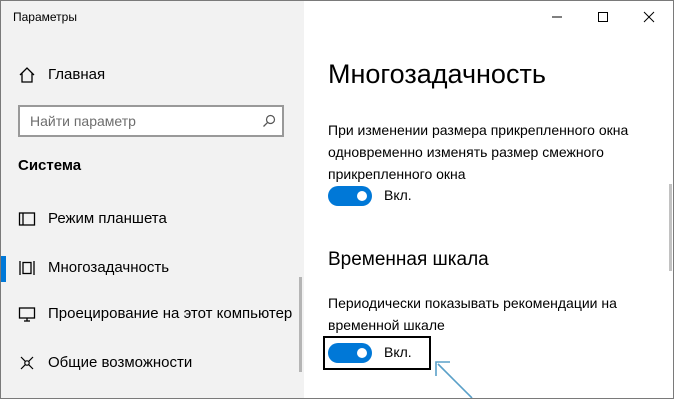 Image resolution: width=674 pixels, height=399 pixels. What do you see at coordinates (77, 74) in the screenshot?
I see `sidebar-item-label: Главная` at bounding box center [77, 74].